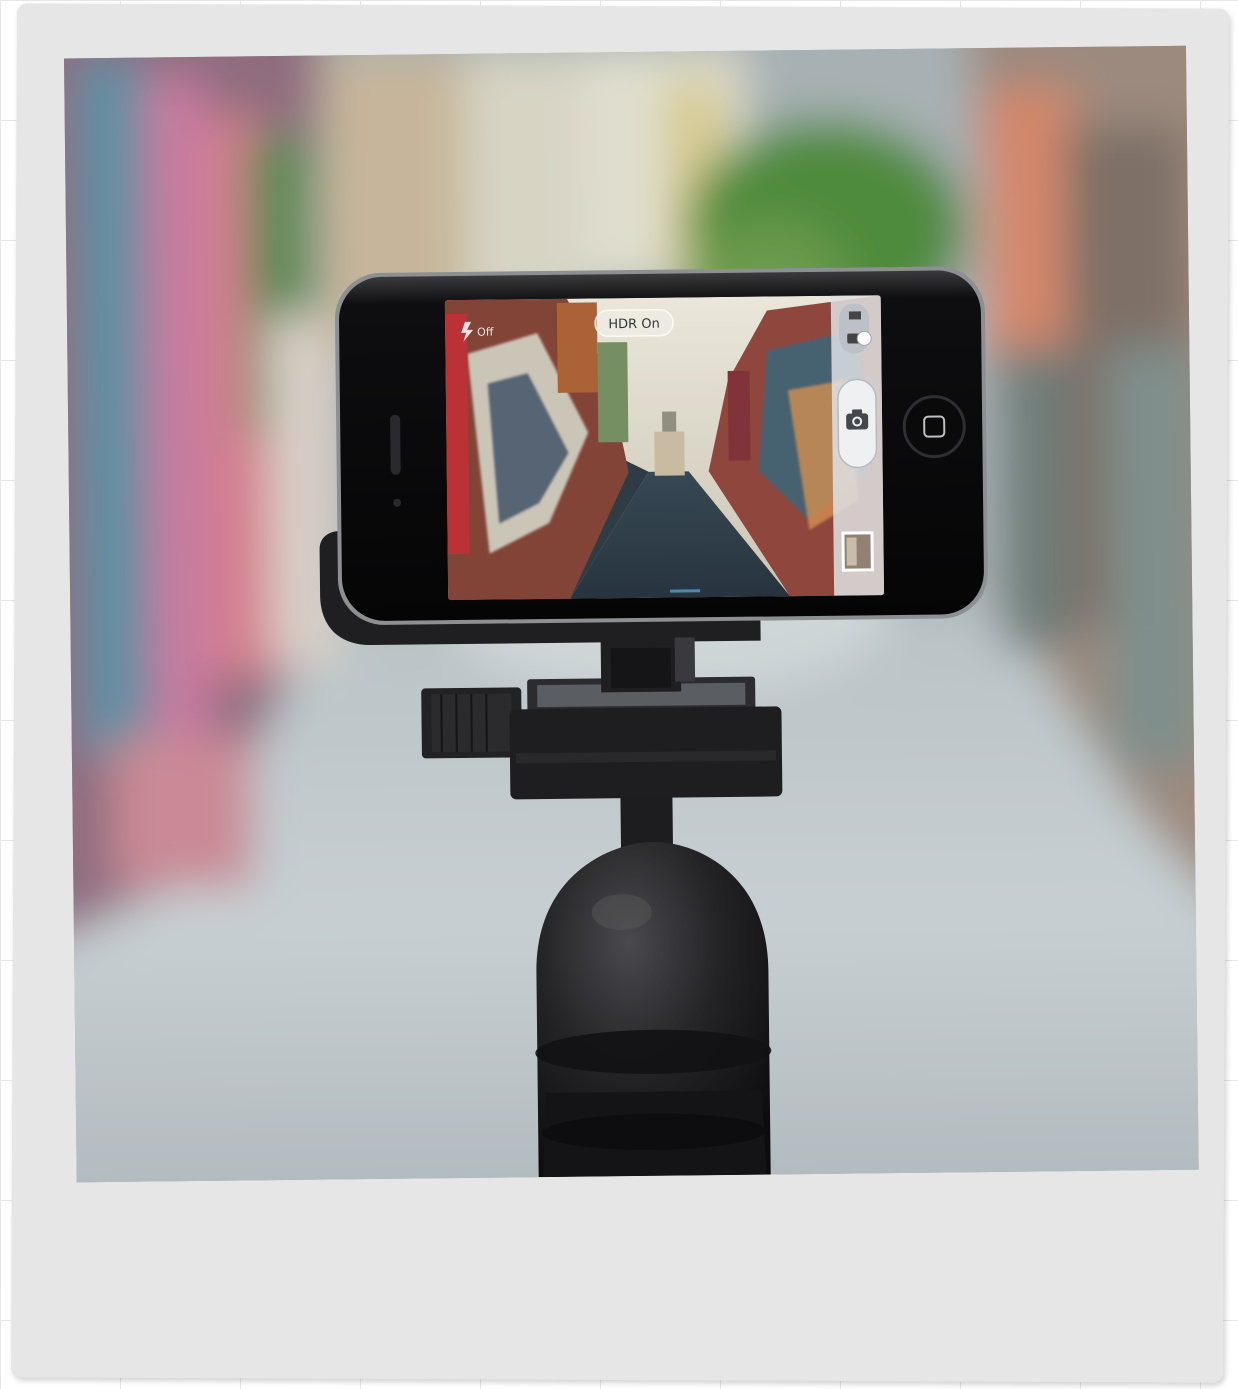 The width and height of the screenshot is (1238, 1389). What do you see at coordinates (664, 448) in the screenshot?
I see `screen-glare` at bounding box center [664, 448].